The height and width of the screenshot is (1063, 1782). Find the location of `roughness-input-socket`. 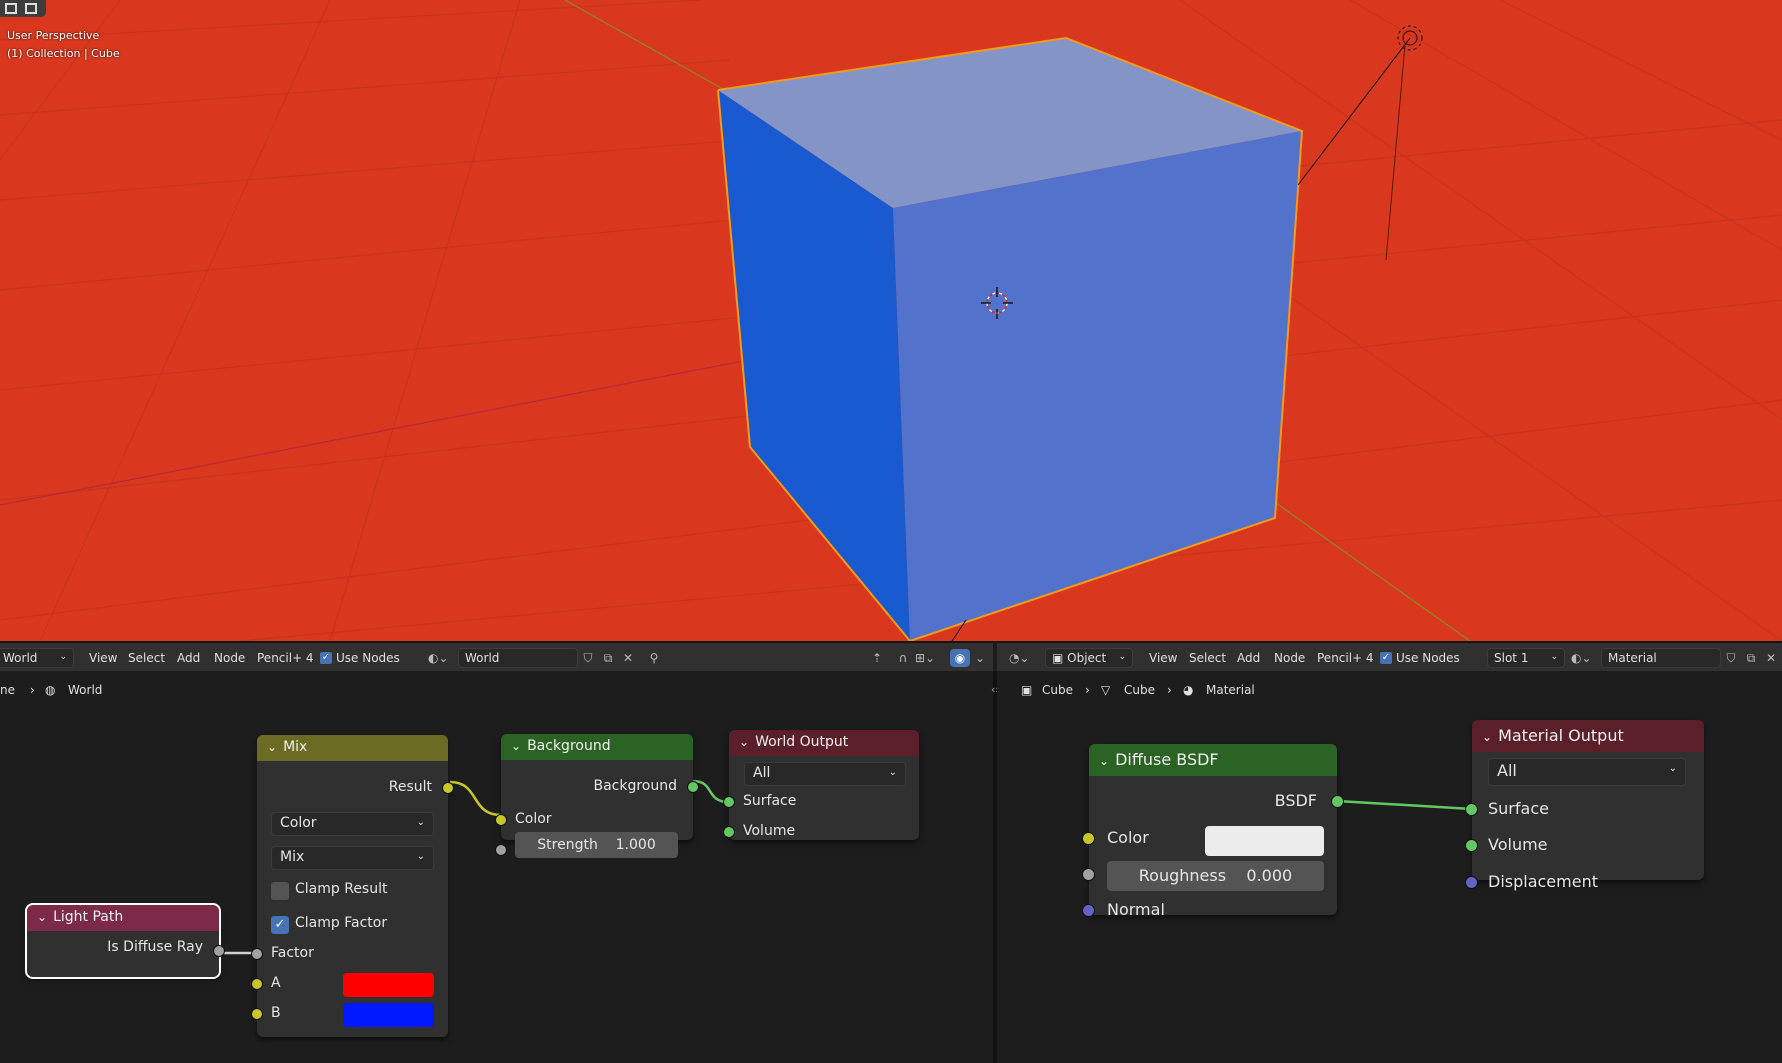

roughness-input-socket is located at coordinates (1088, 874).